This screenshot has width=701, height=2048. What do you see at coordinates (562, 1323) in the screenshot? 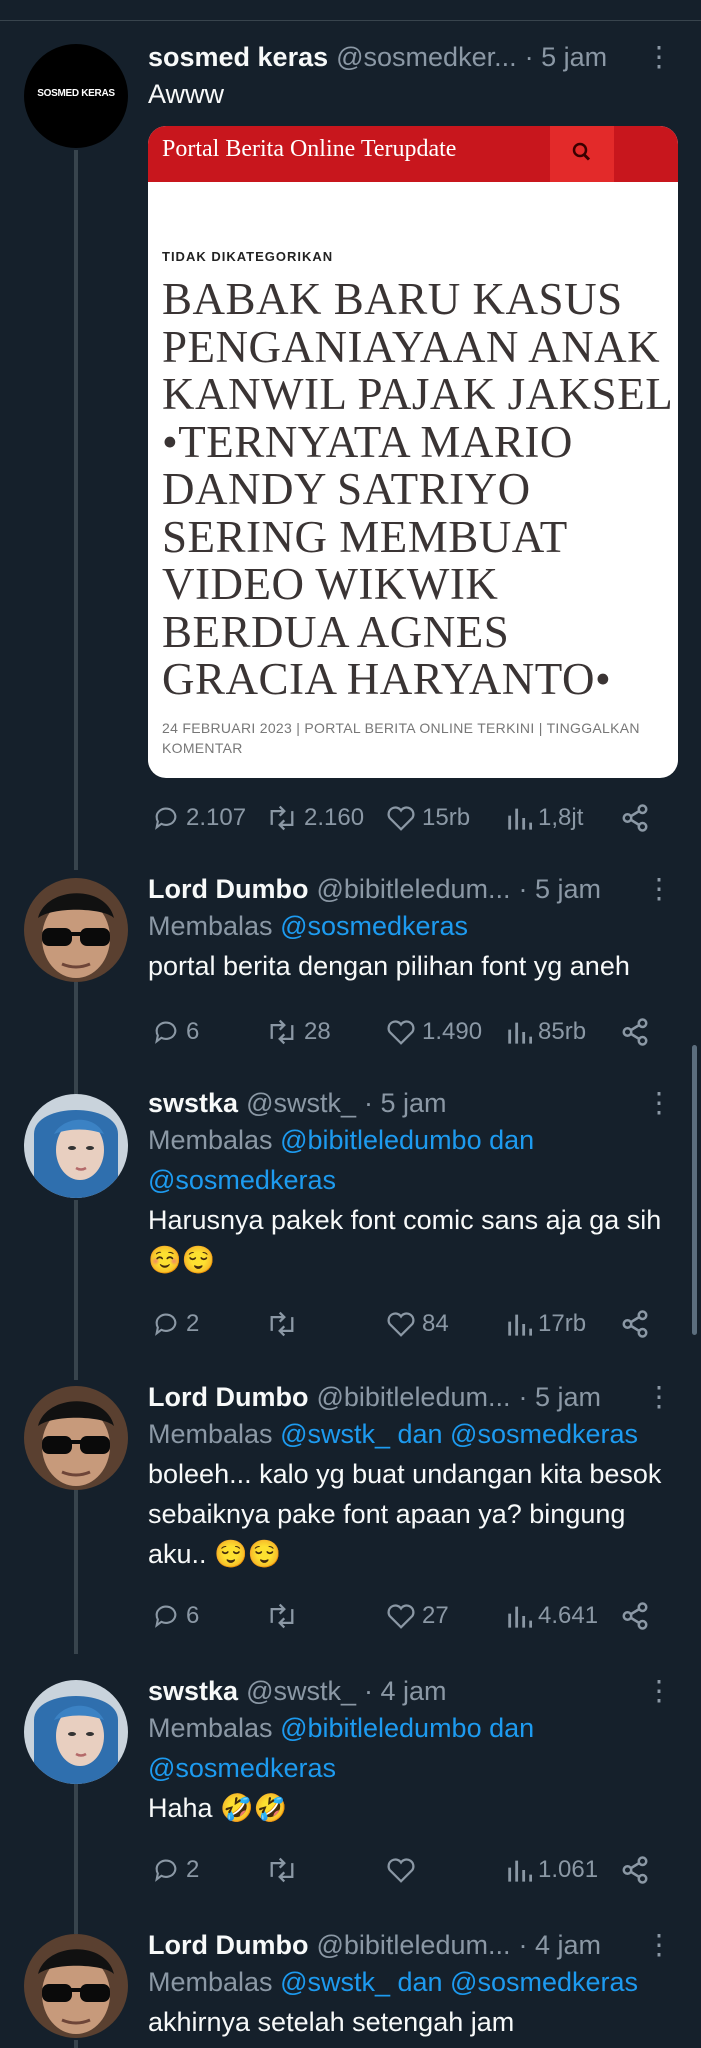
I see `view-count: 17rb` at bounding box center [562, 1323].